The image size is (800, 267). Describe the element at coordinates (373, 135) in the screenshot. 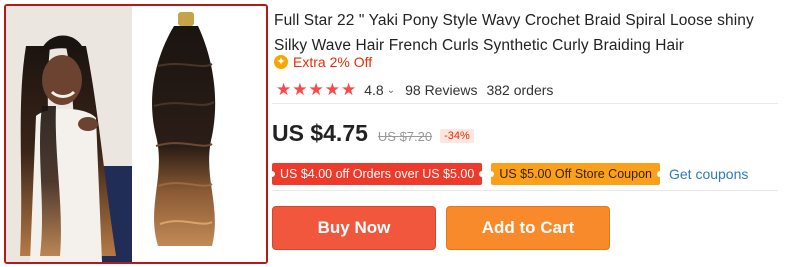

I see `price-row: US $4.75 US $7.20 -34%` at that location.